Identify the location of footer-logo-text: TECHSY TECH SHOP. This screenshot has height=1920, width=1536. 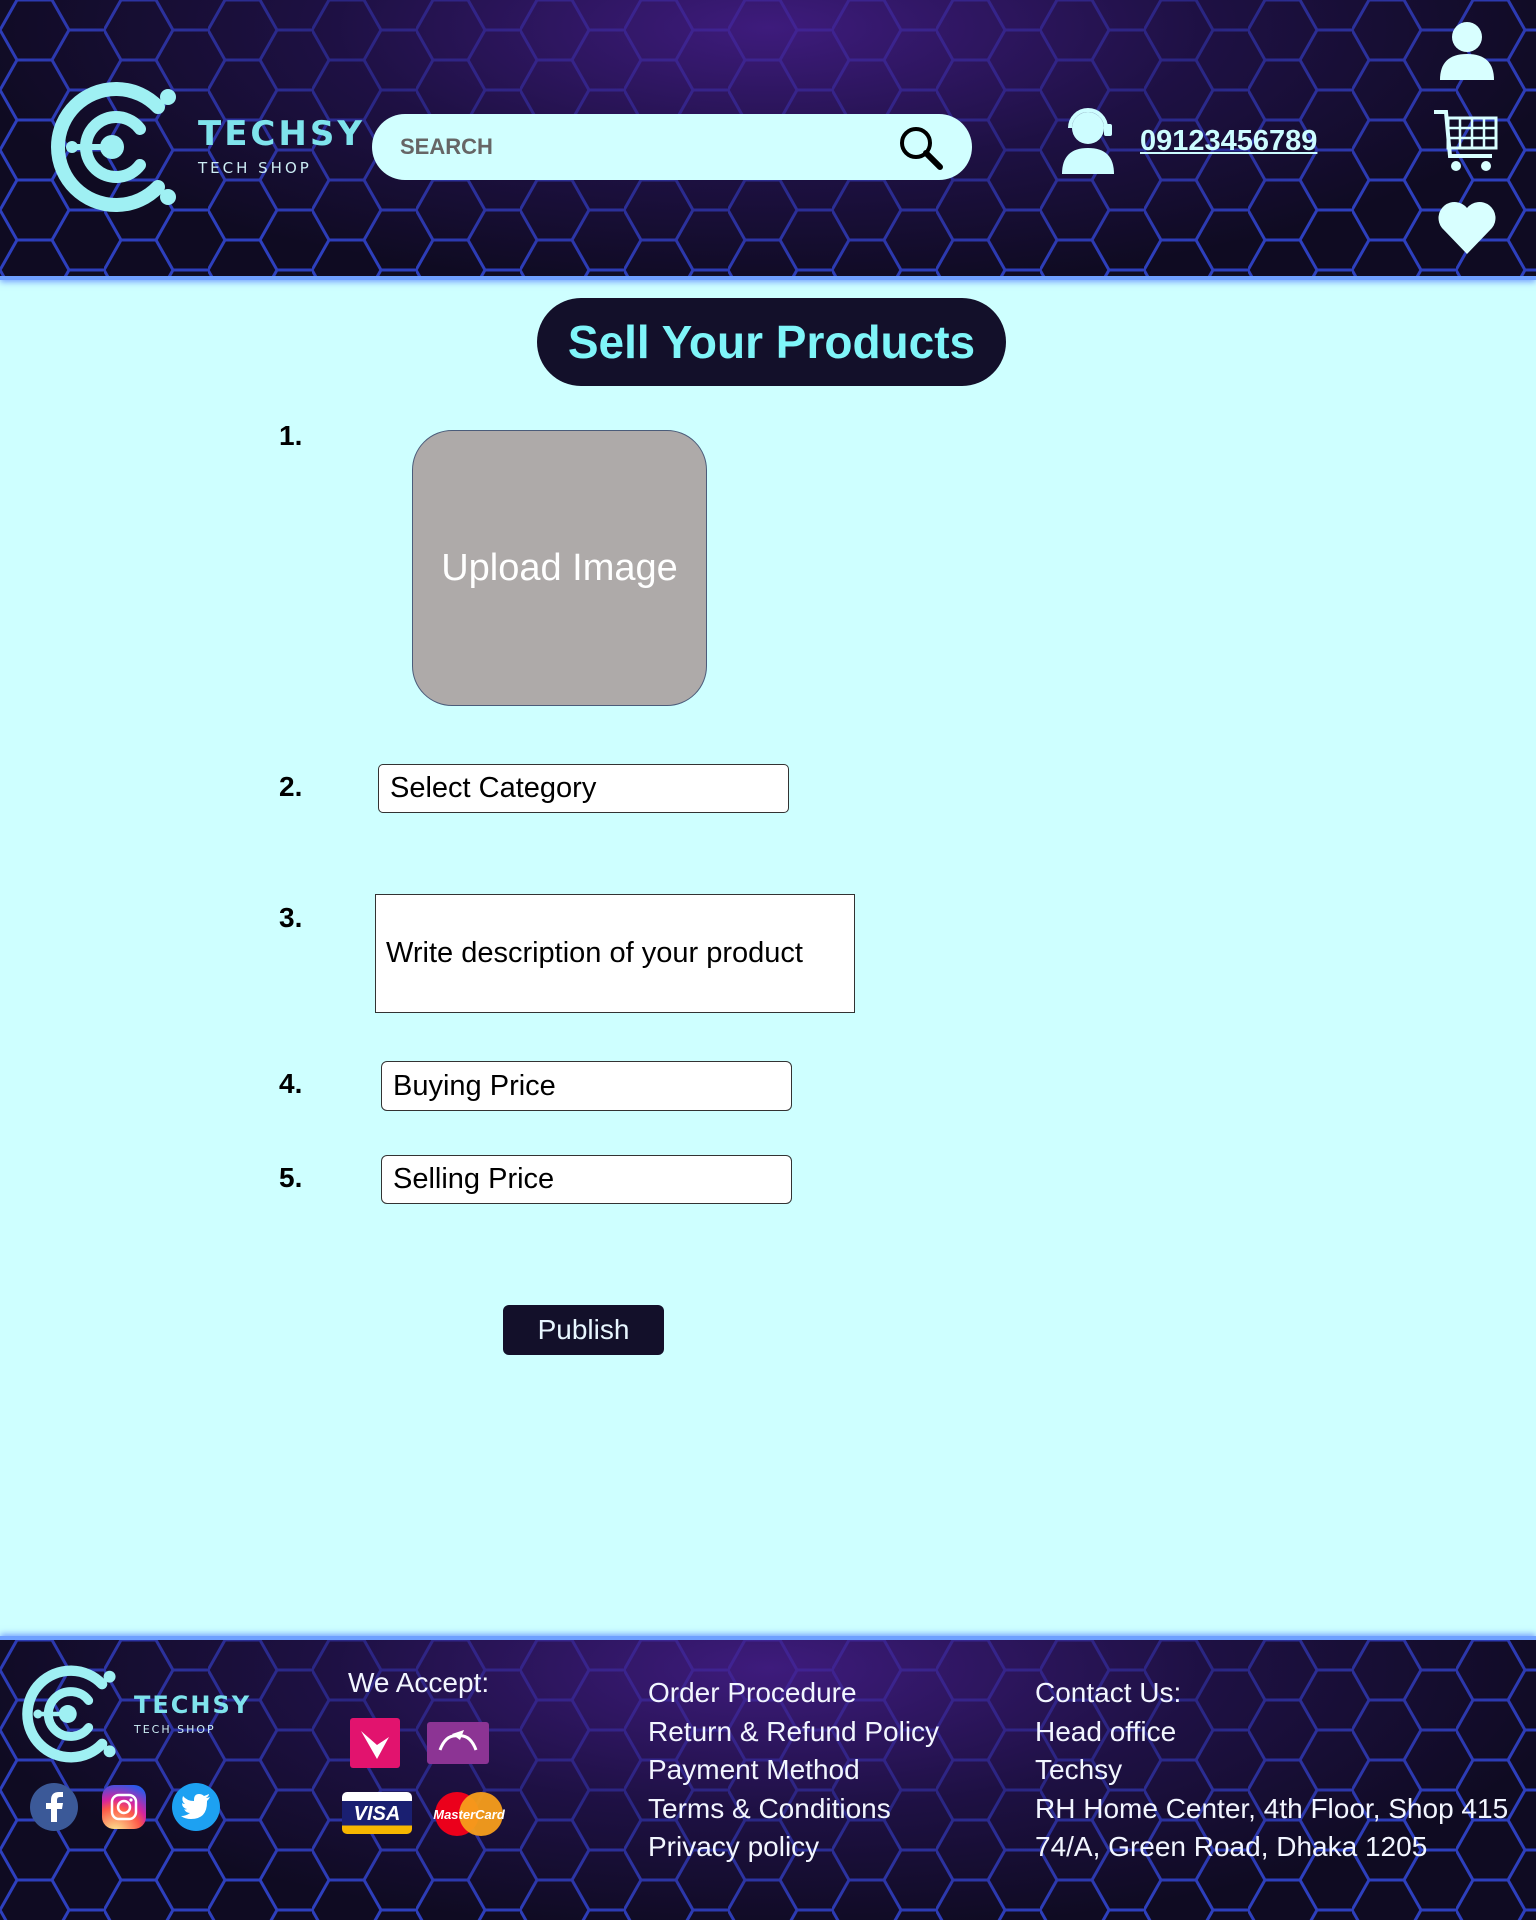
(192, 1714).